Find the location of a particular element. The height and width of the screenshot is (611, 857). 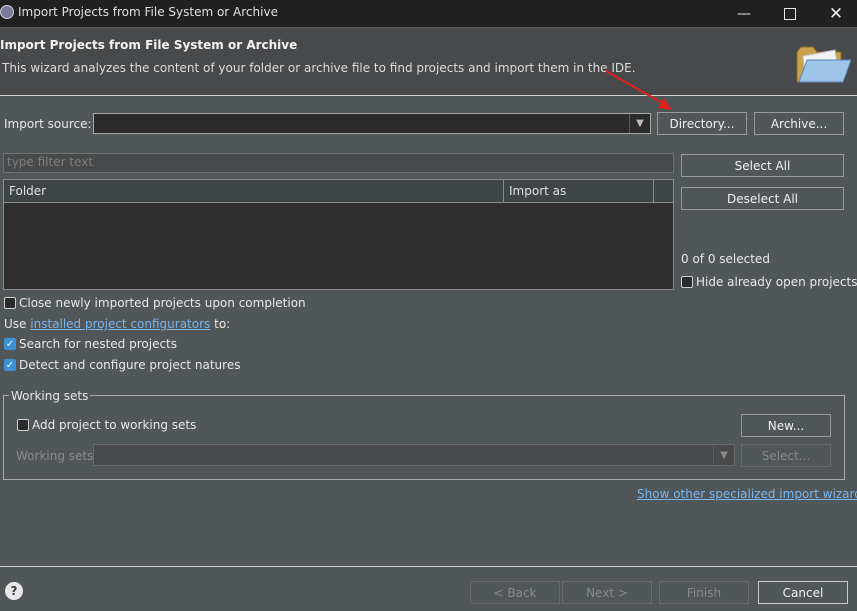

working-sets-combo: ▼ is located at coordinates (414, 455).